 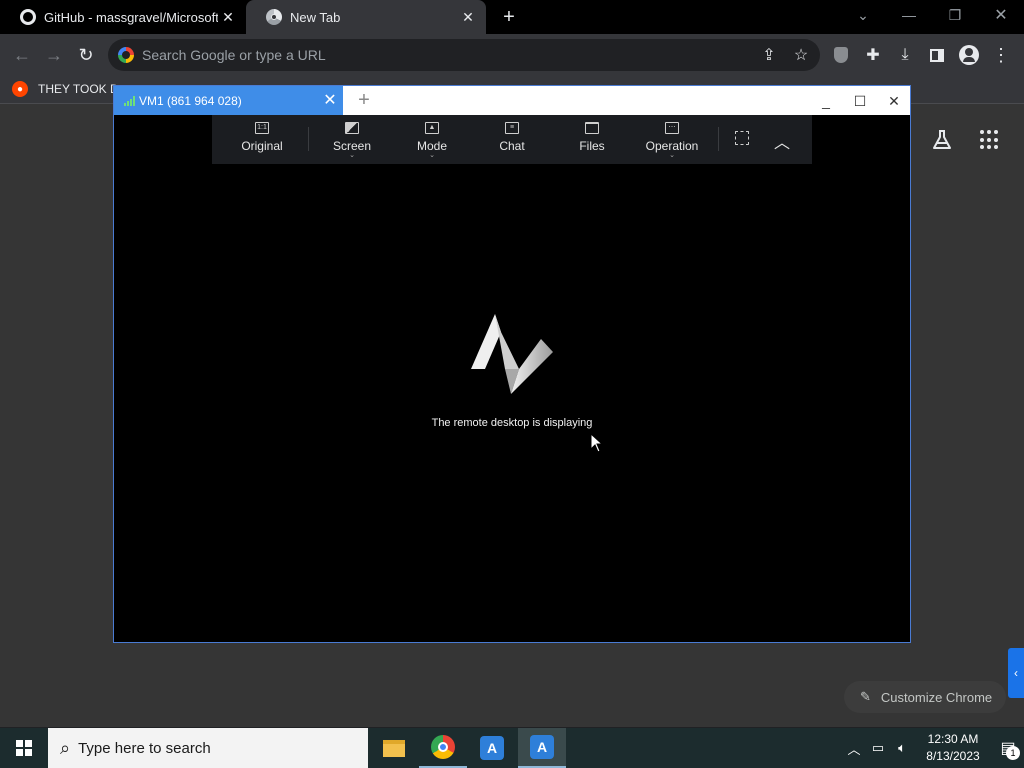 I want to click on connection-status-text: The remote desktop is displaying, so click(x=512, y=423).